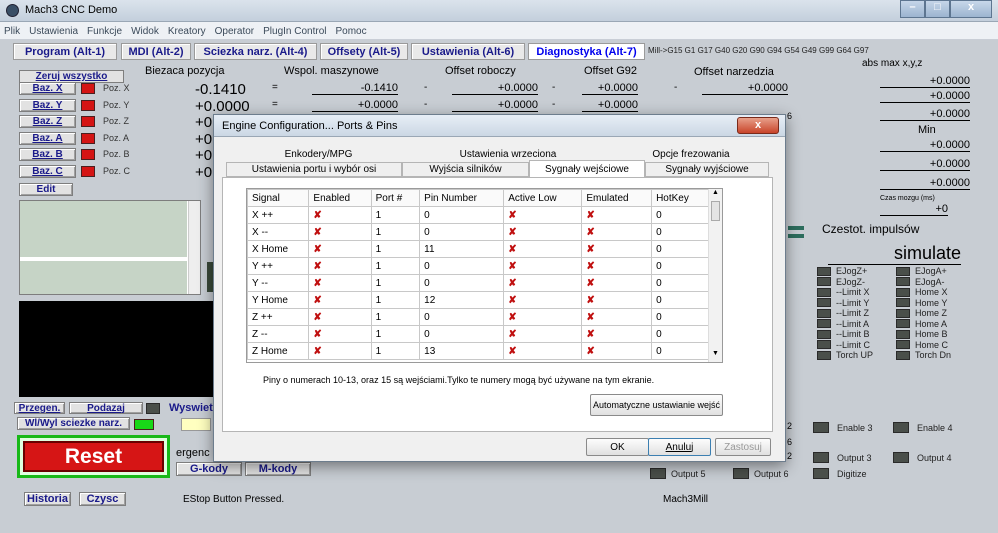 The width and height of the screenshot is (998, 533). I want to click on column-header: Active Low, so click(543, 198).